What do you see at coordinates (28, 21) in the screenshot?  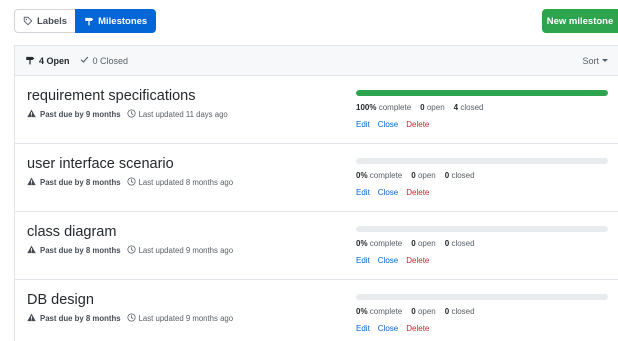 I see `tag-icon` at bounding box center [28, 21].